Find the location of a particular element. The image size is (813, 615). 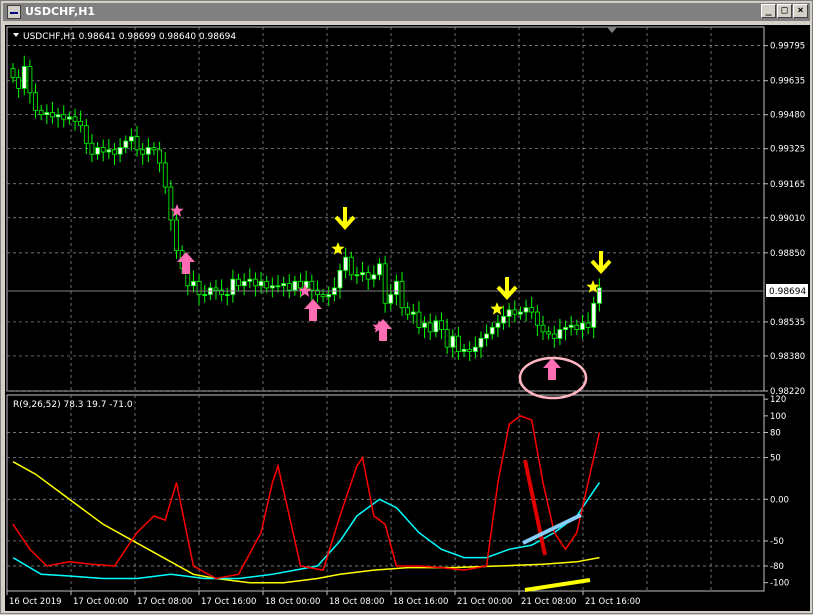

indicator-tick-label: 50 is located at coordinates (775, 459).